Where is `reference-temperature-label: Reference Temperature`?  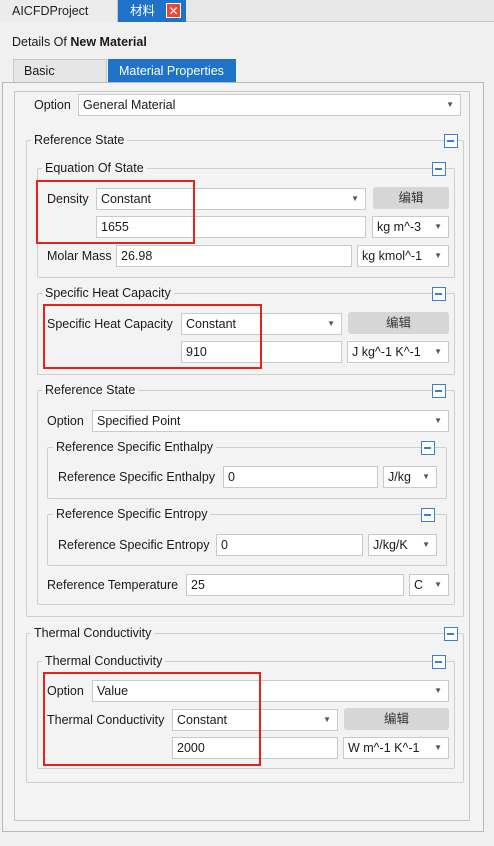 reference-temperature-label: Reference Temperature is located at coordinates (113, 585).